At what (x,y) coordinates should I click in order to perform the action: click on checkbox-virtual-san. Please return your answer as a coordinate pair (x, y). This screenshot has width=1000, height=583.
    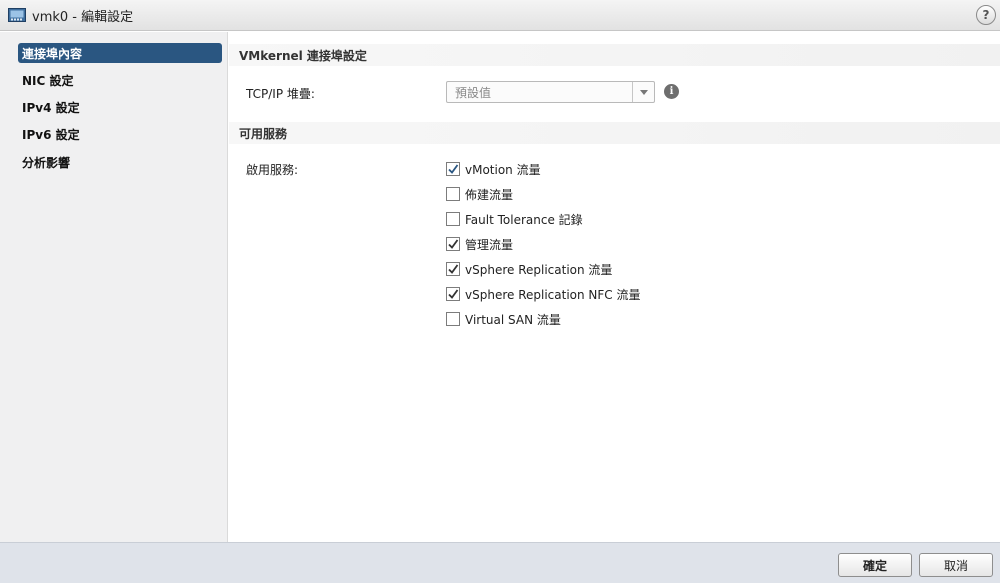
    Looking at the image, I should click on (453, 319).